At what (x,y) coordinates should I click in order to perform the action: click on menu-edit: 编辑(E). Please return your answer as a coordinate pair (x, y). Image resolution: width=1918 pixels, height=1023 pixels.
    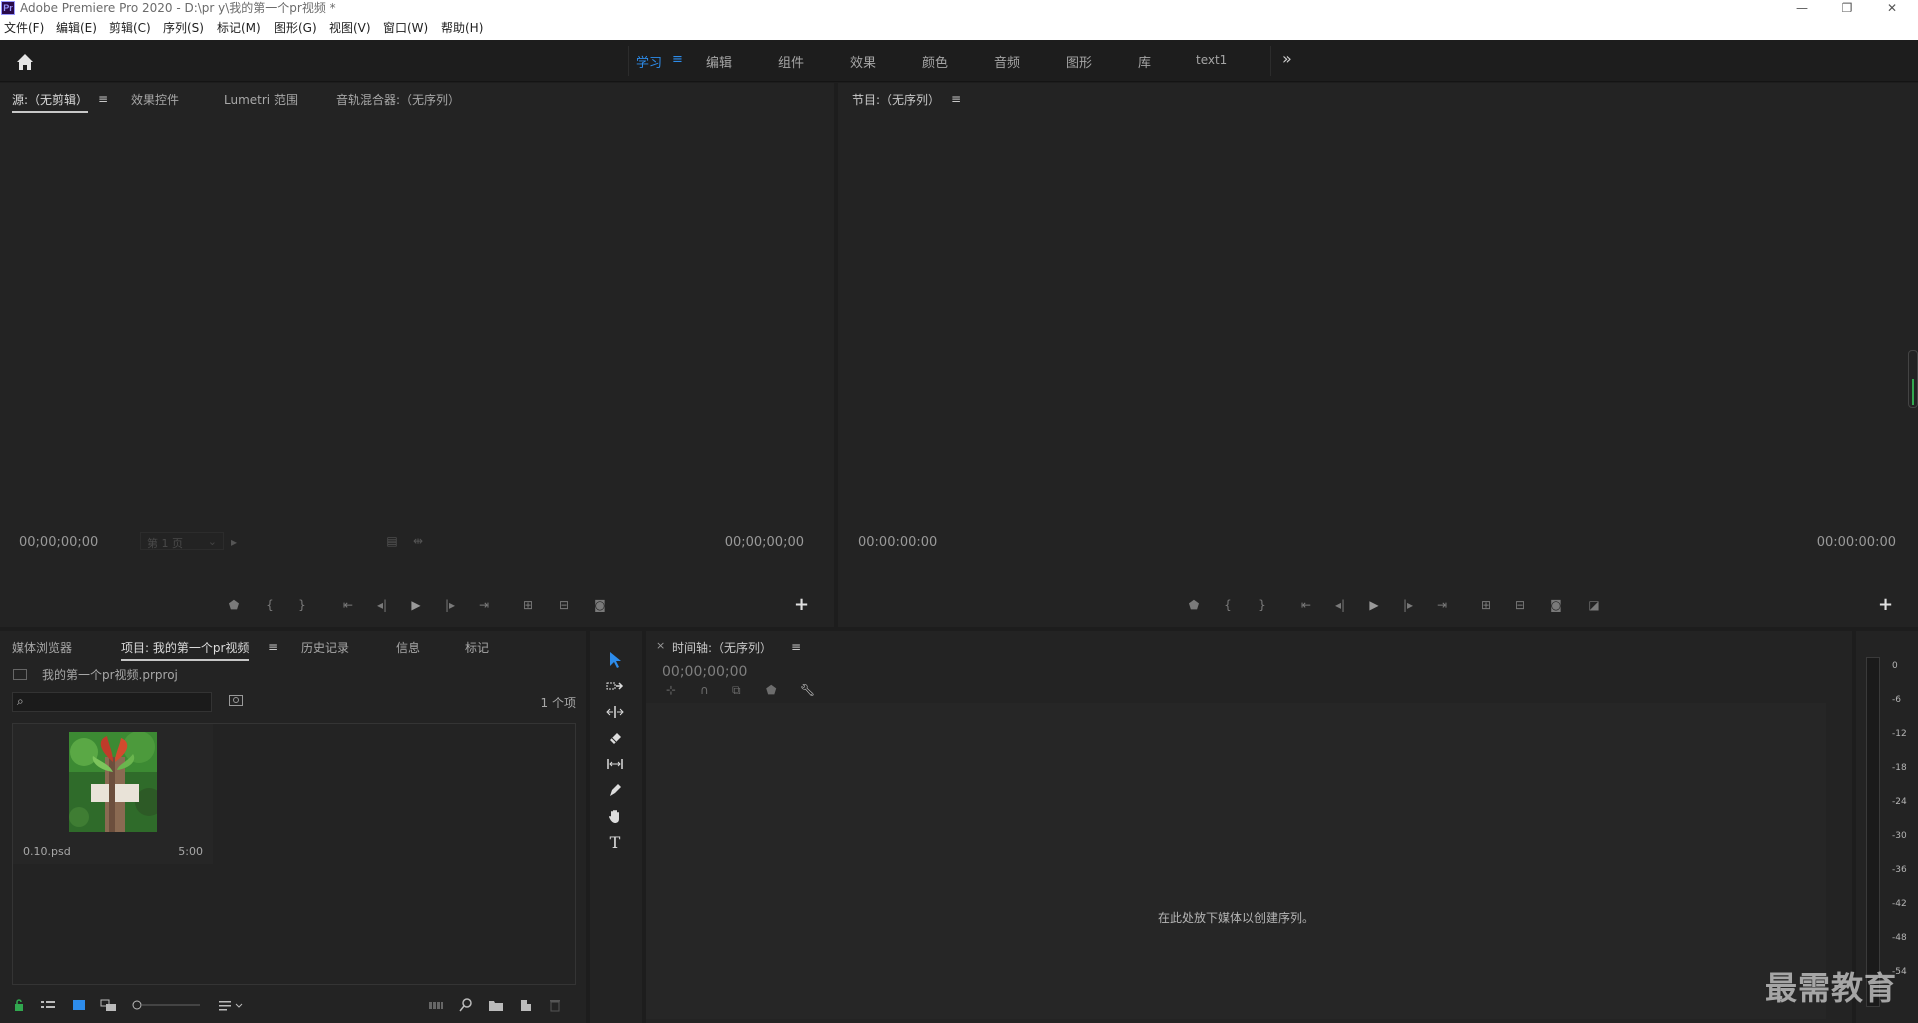
    Looking at the image, I should click on (76, 28).